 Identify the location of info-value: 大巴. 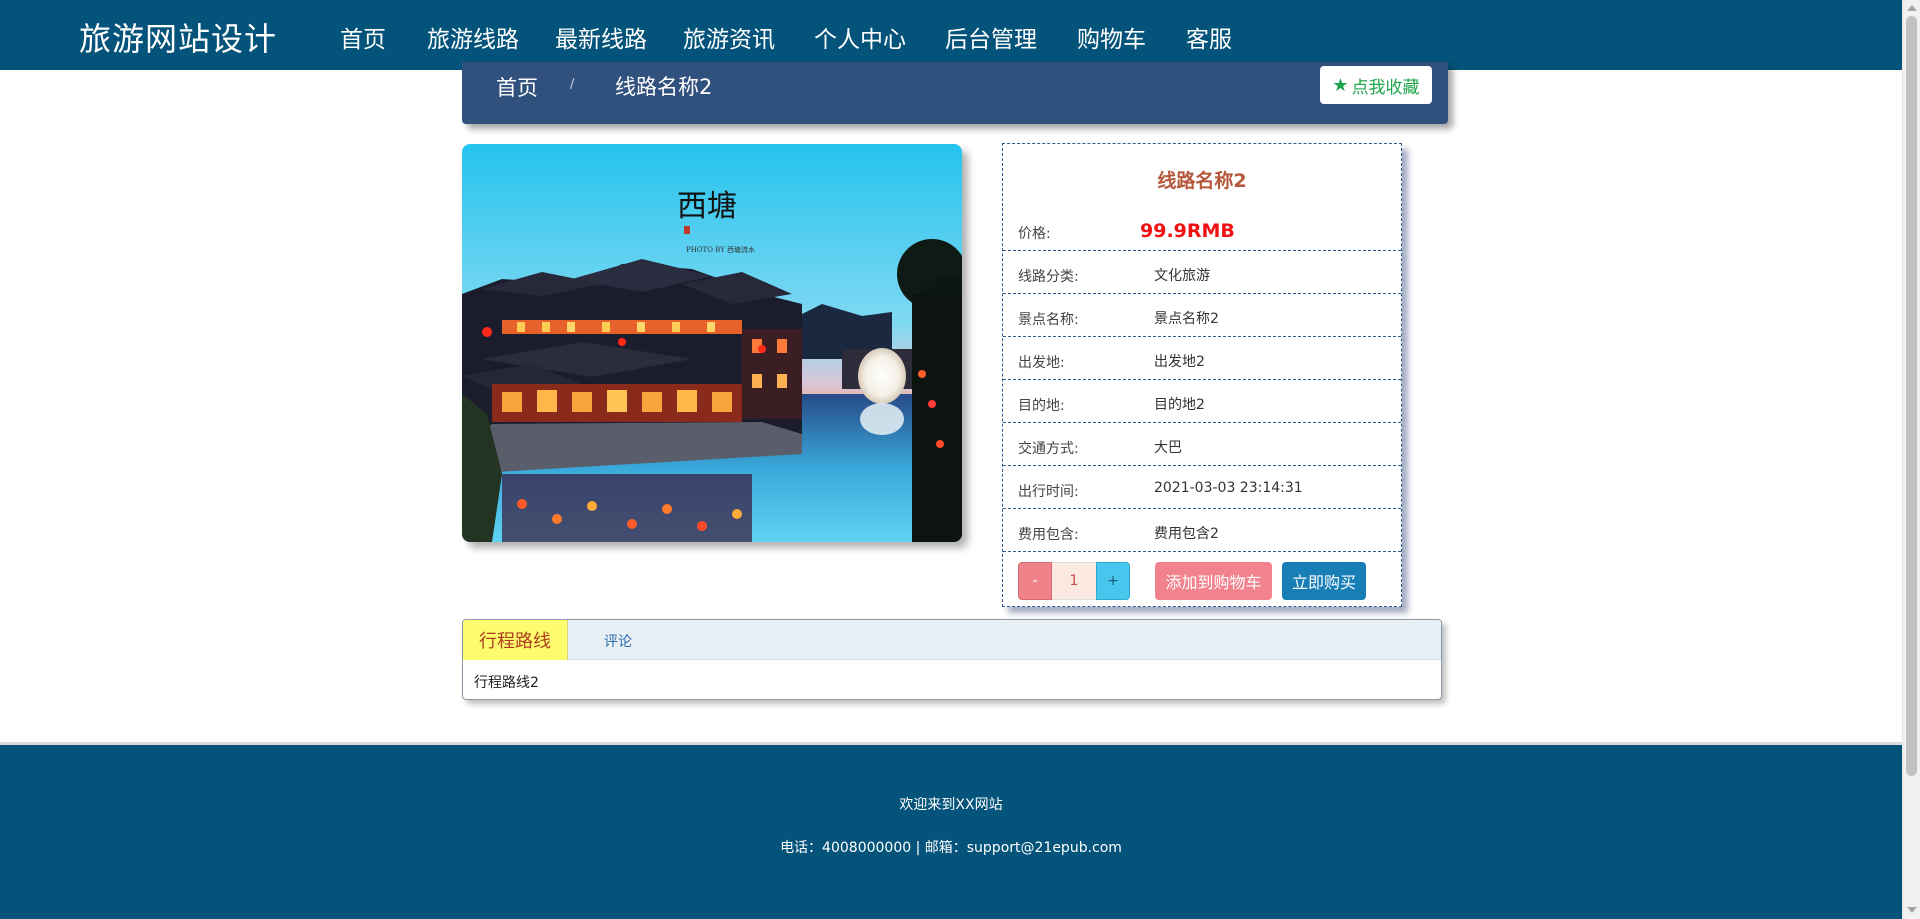
(1168, 448).